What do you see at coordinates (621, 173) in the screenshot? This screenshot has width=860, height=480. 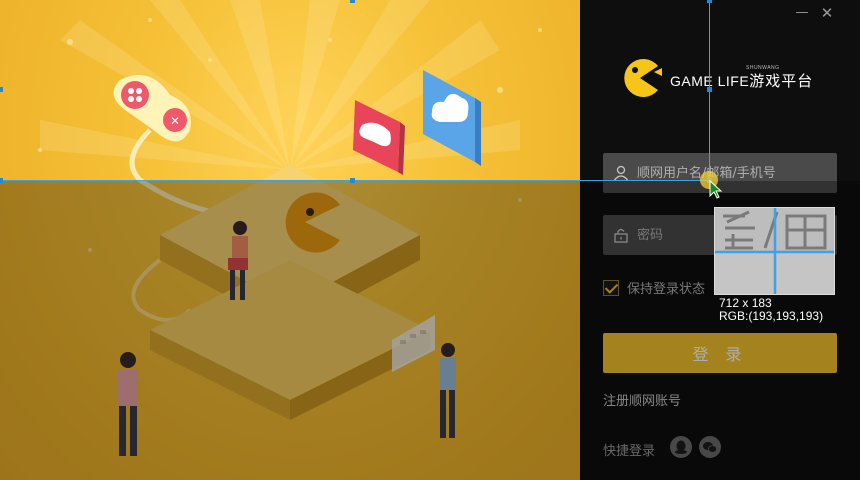 I see `user-icon` at bounding box center [621, 173].